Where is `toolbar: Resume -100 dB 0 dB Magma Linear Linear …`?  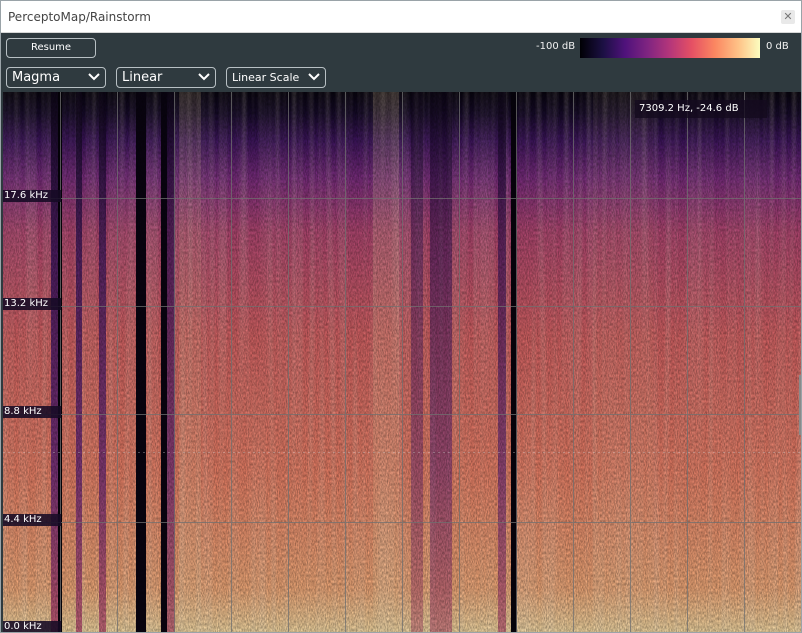 toolbar: Resume -100 dB 0 dB Magma Linear Linear … is located at coordinates (401, 62).